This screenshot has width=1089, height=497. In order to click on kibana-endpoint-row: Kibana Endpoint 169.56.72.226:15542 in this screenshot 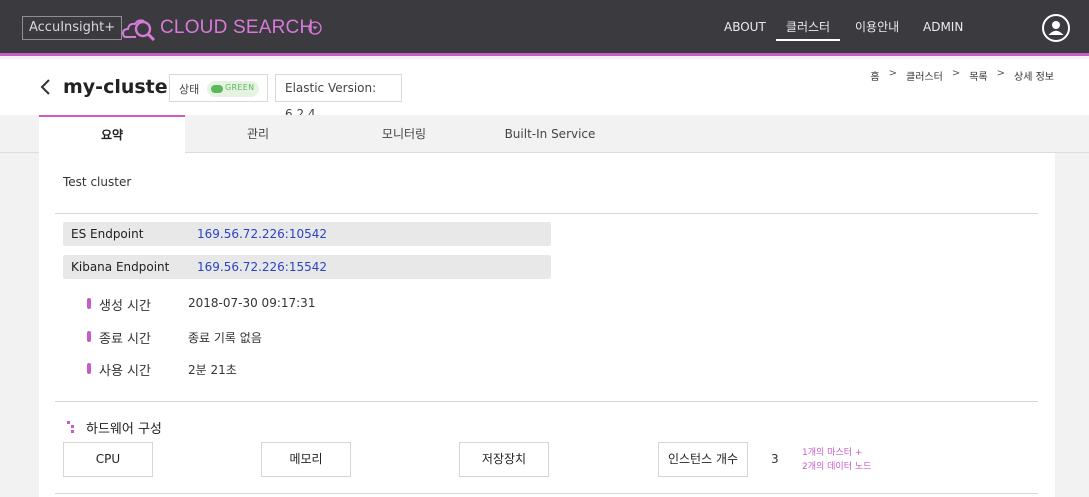, I will do `click(307, 267)`.